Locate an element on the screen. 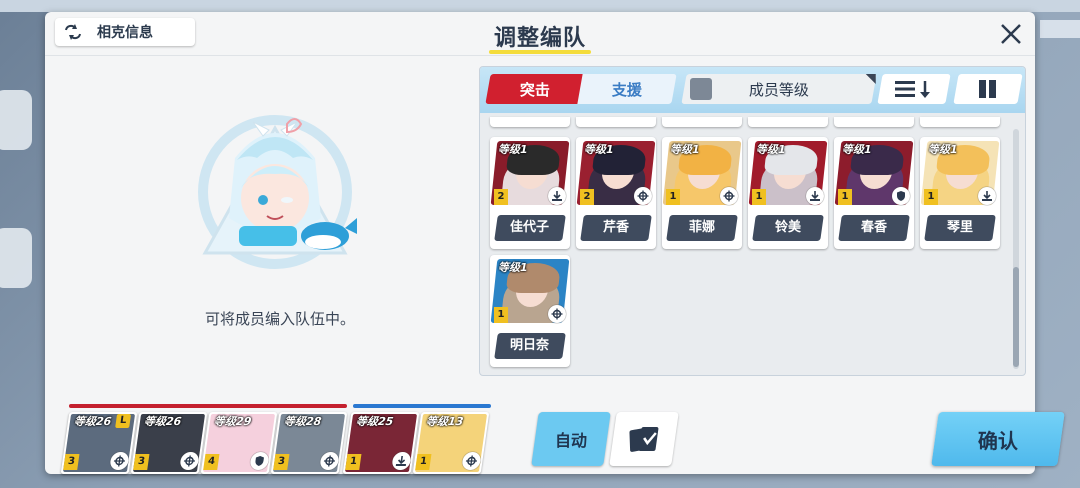 Image resolution: width=1080 pixels, height=488 pixels. member-name-plate: 芹香 is located at coordinates (616, 228).